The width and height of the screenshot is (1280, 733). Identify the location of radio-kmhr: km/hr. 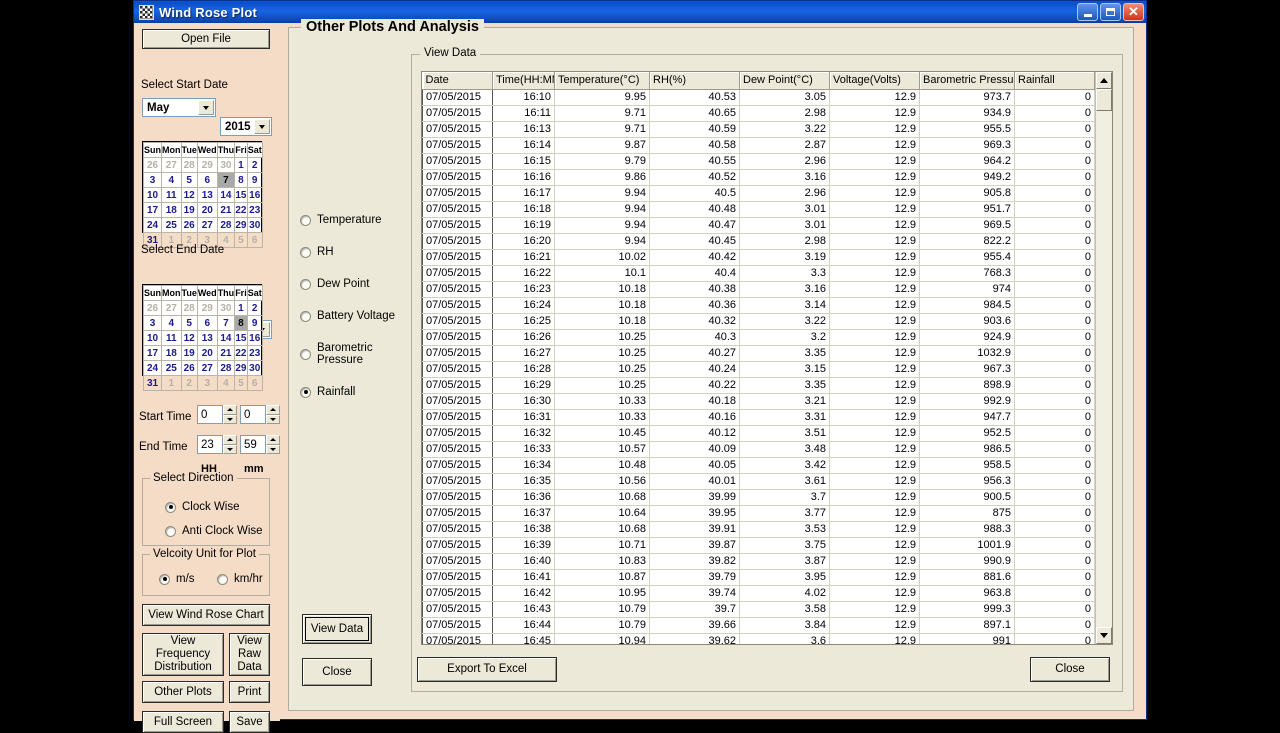
(240, 579).